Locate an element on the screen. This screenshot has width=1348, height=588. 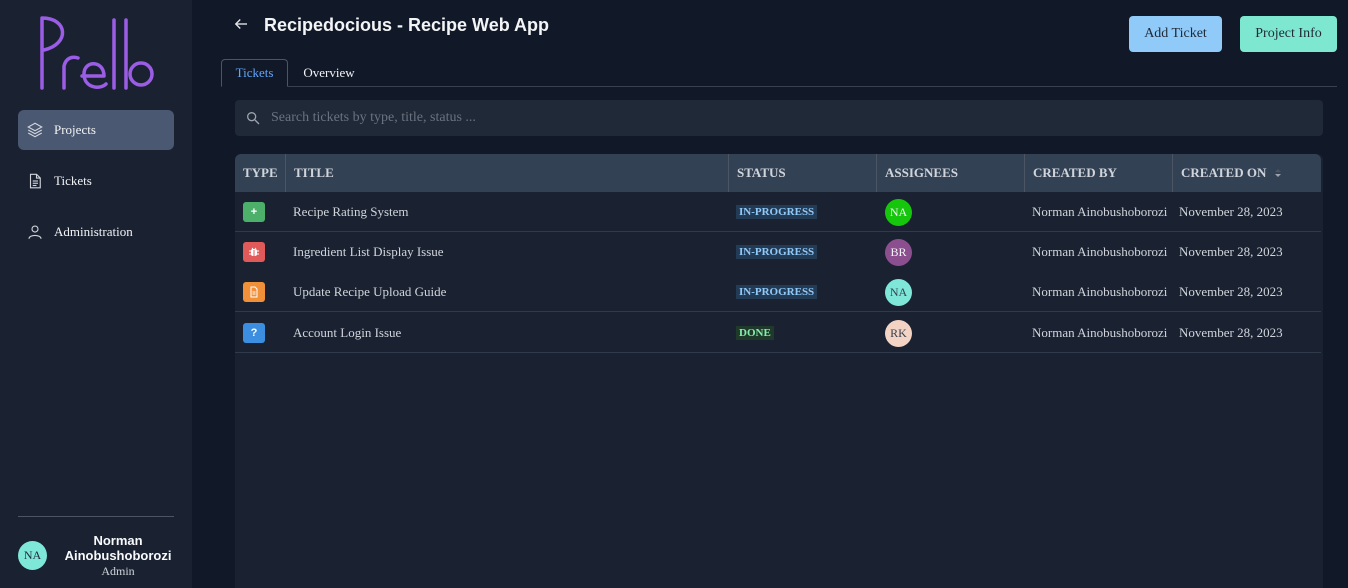
user-name: Norman Ainobushoborozi is located at coordinates (118, 548).